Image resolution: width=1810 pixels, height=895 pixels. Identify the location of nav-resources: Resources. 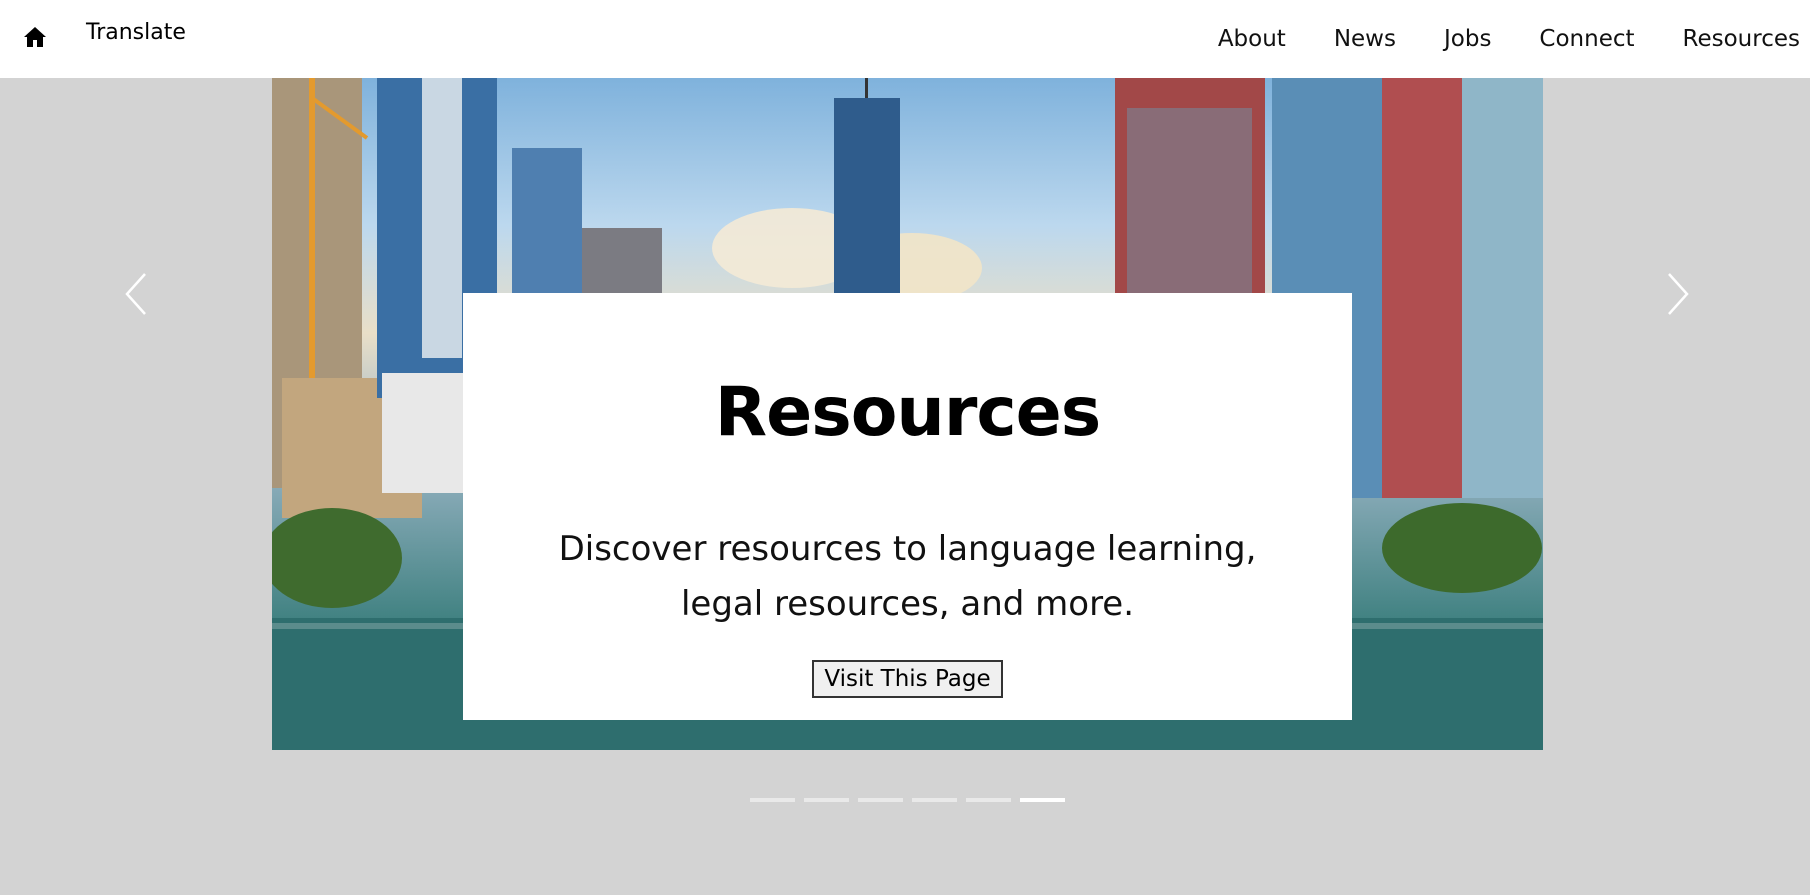
(1741, 39).